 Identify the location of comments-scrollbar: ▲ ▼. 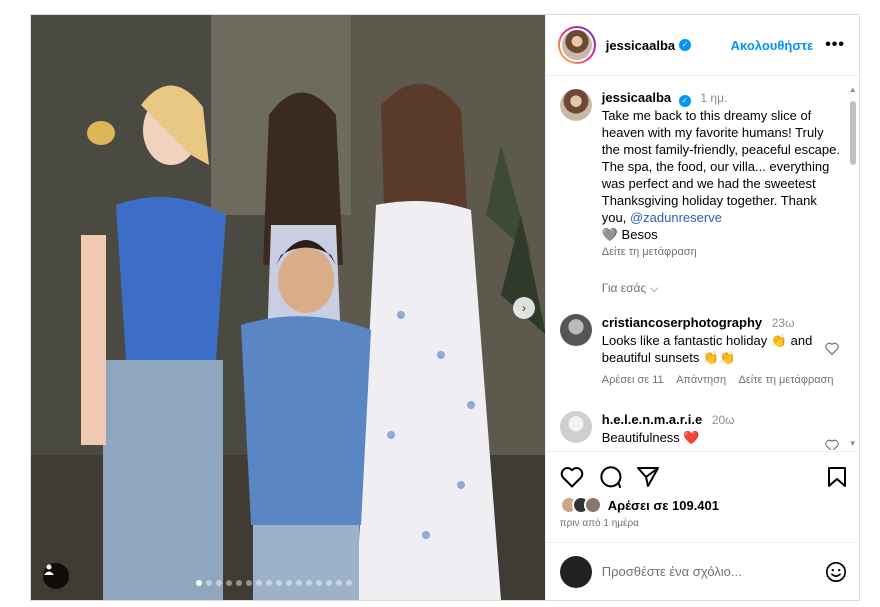
(853, 265).